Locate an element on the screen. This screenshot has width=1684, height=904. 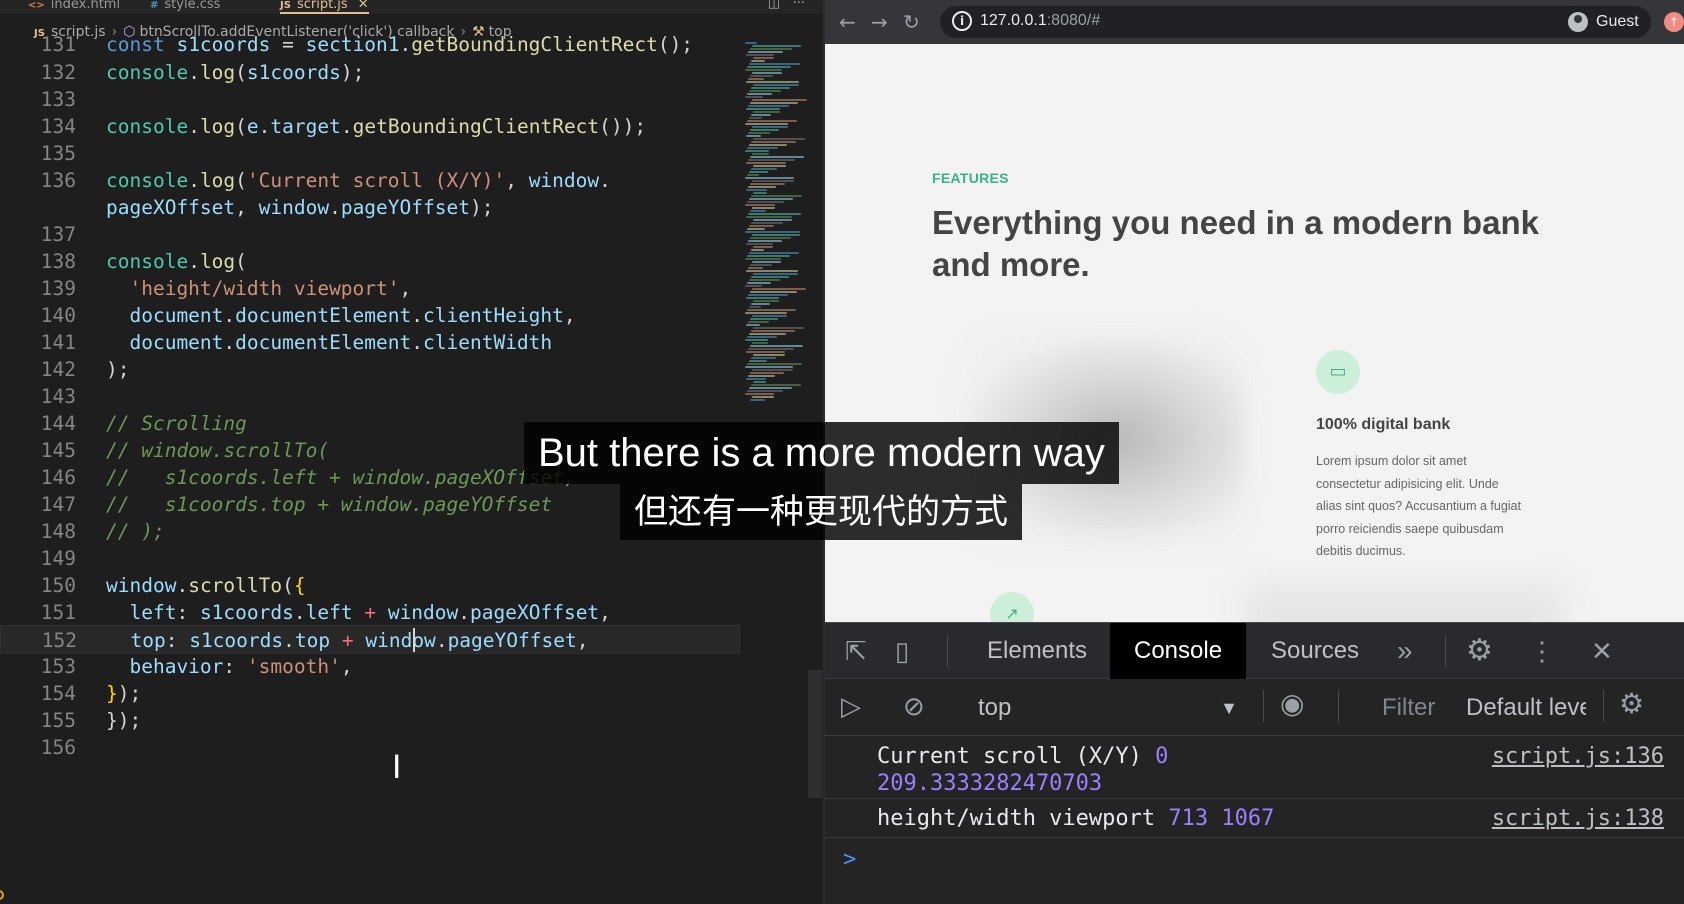
line-number: 155 is located at coordinates (58, 720).